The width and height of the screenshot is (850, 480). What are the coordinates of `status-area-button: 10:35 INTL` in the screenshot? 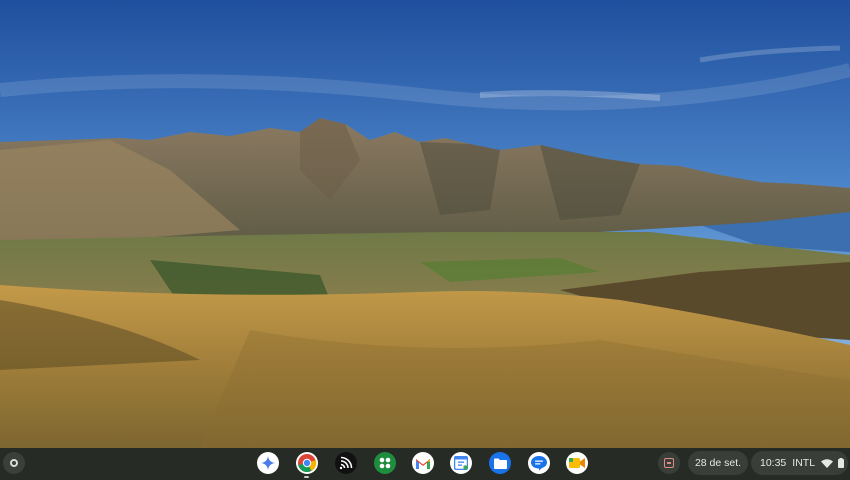 It's located at (799, 463).